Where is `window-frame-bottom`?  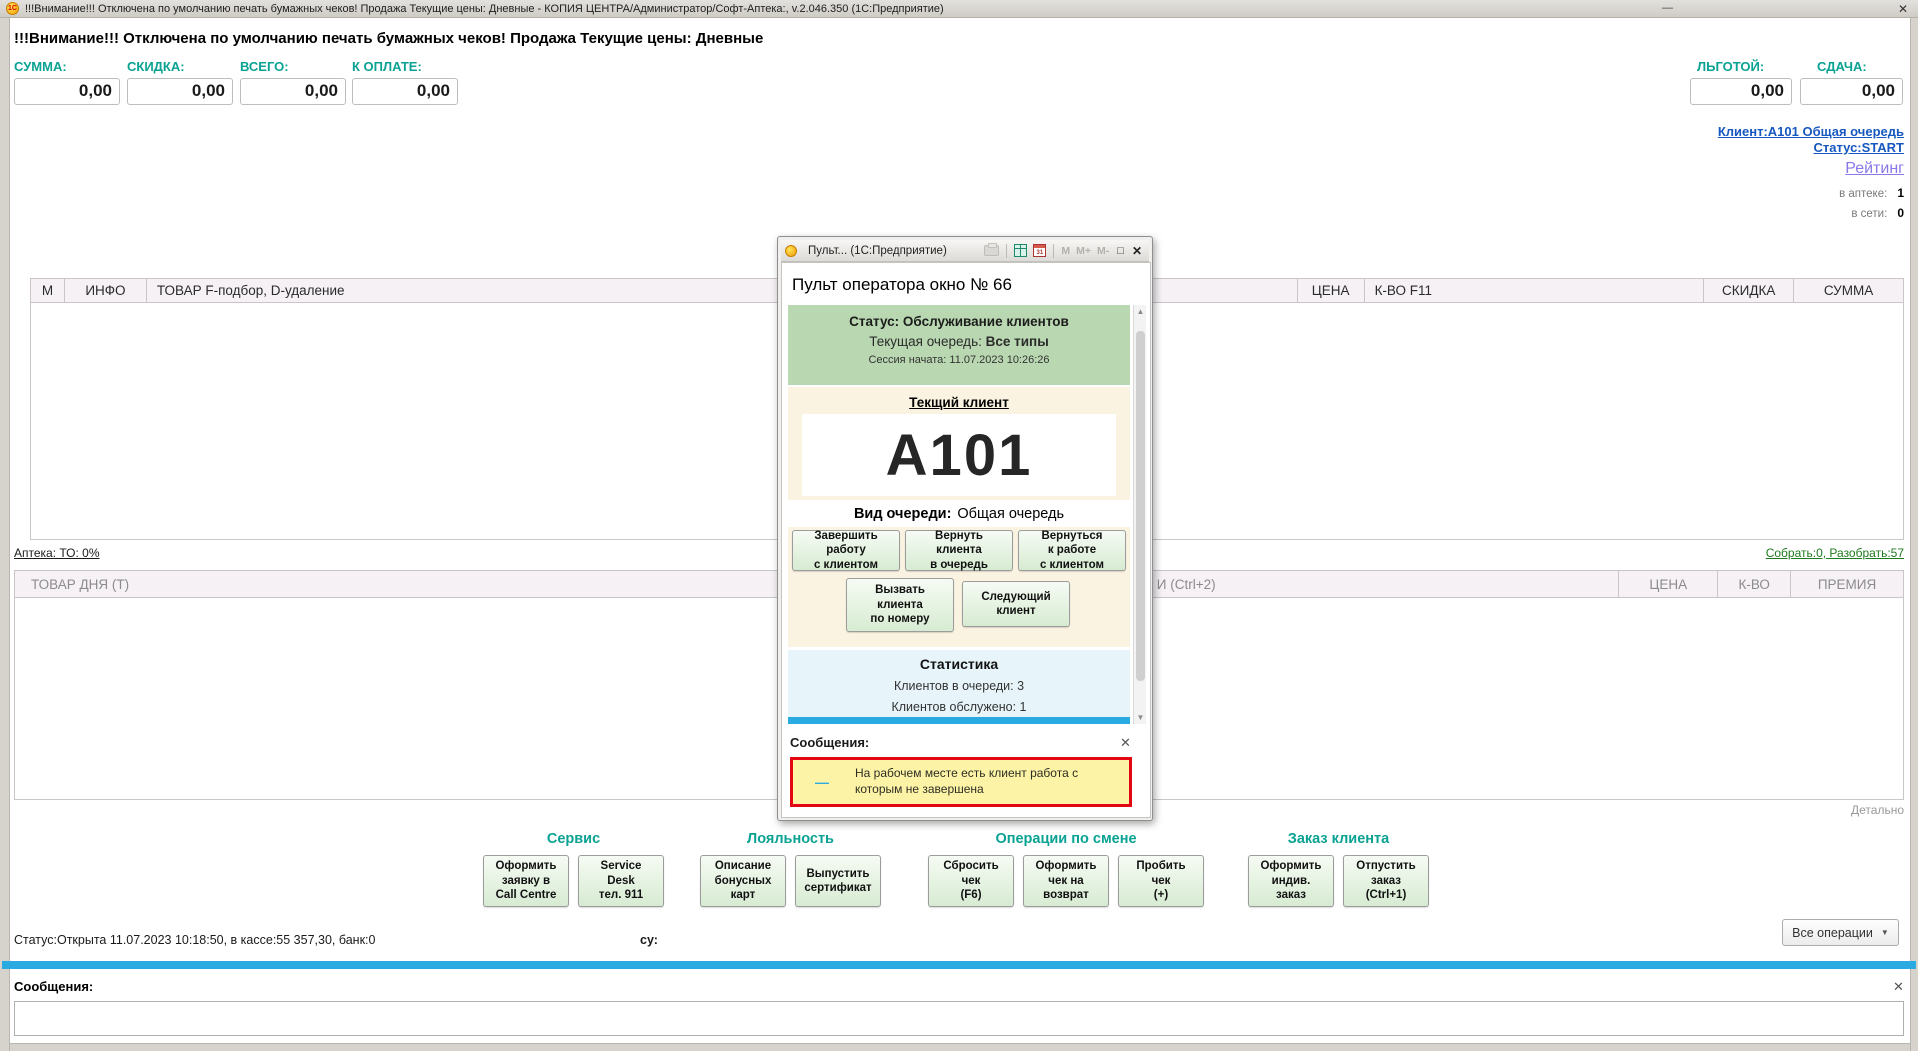
window-frame-bottom is located at coordinates (960, 1047).